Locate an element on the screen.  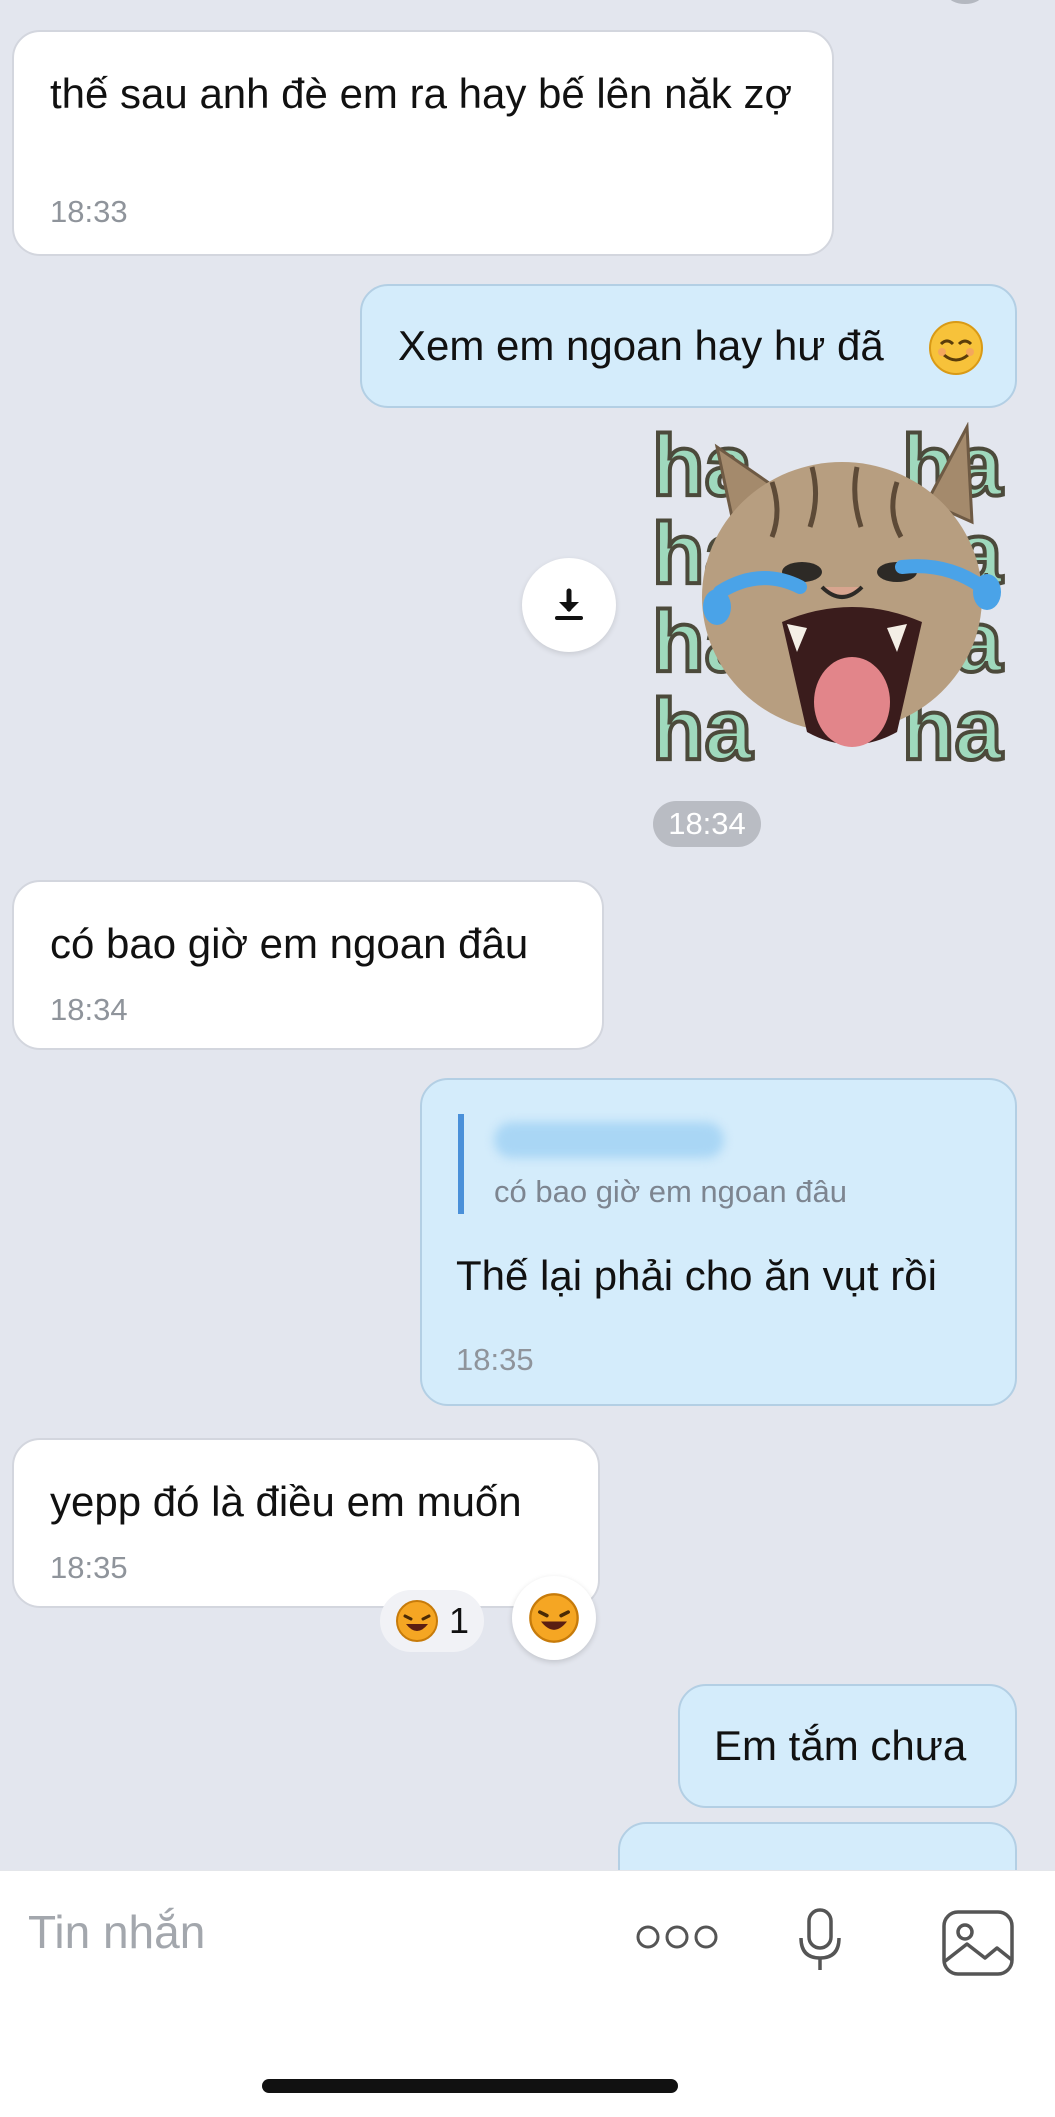
smiling-emoji-icon is located at coordinates (956, 348).